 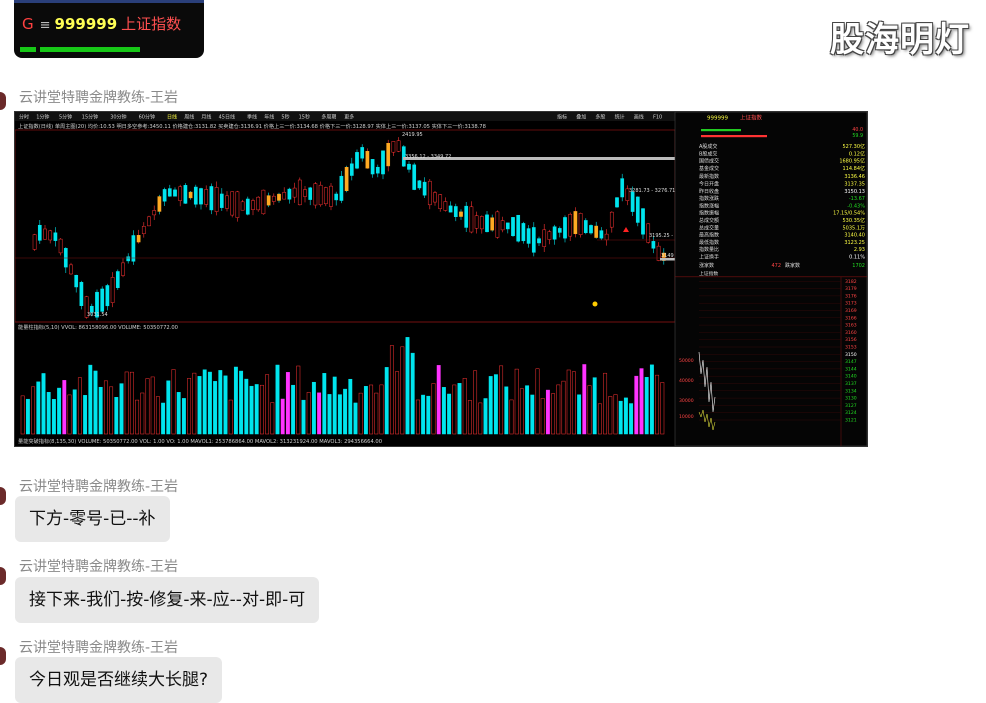 I want to click on mini-axis-label: 3127, so click(x=851, y=406).